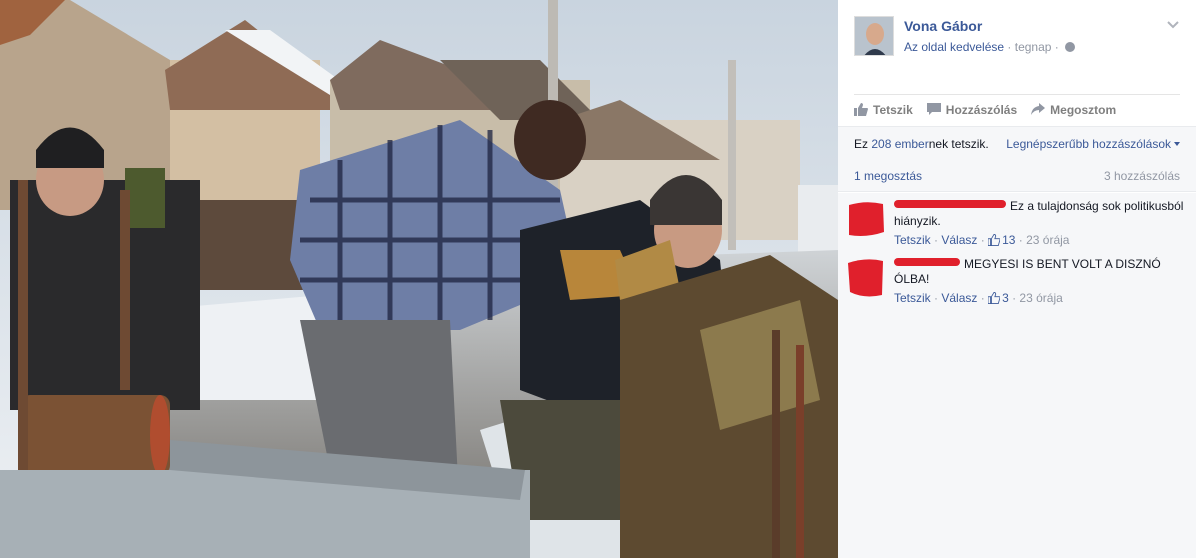 Image resolution: width=1196 pixels, height=558 pixels. What do you see at coordinates (1038, 109) in the screenshot?
I see `share-arrow-icon` at bounding box center [1038, 109].